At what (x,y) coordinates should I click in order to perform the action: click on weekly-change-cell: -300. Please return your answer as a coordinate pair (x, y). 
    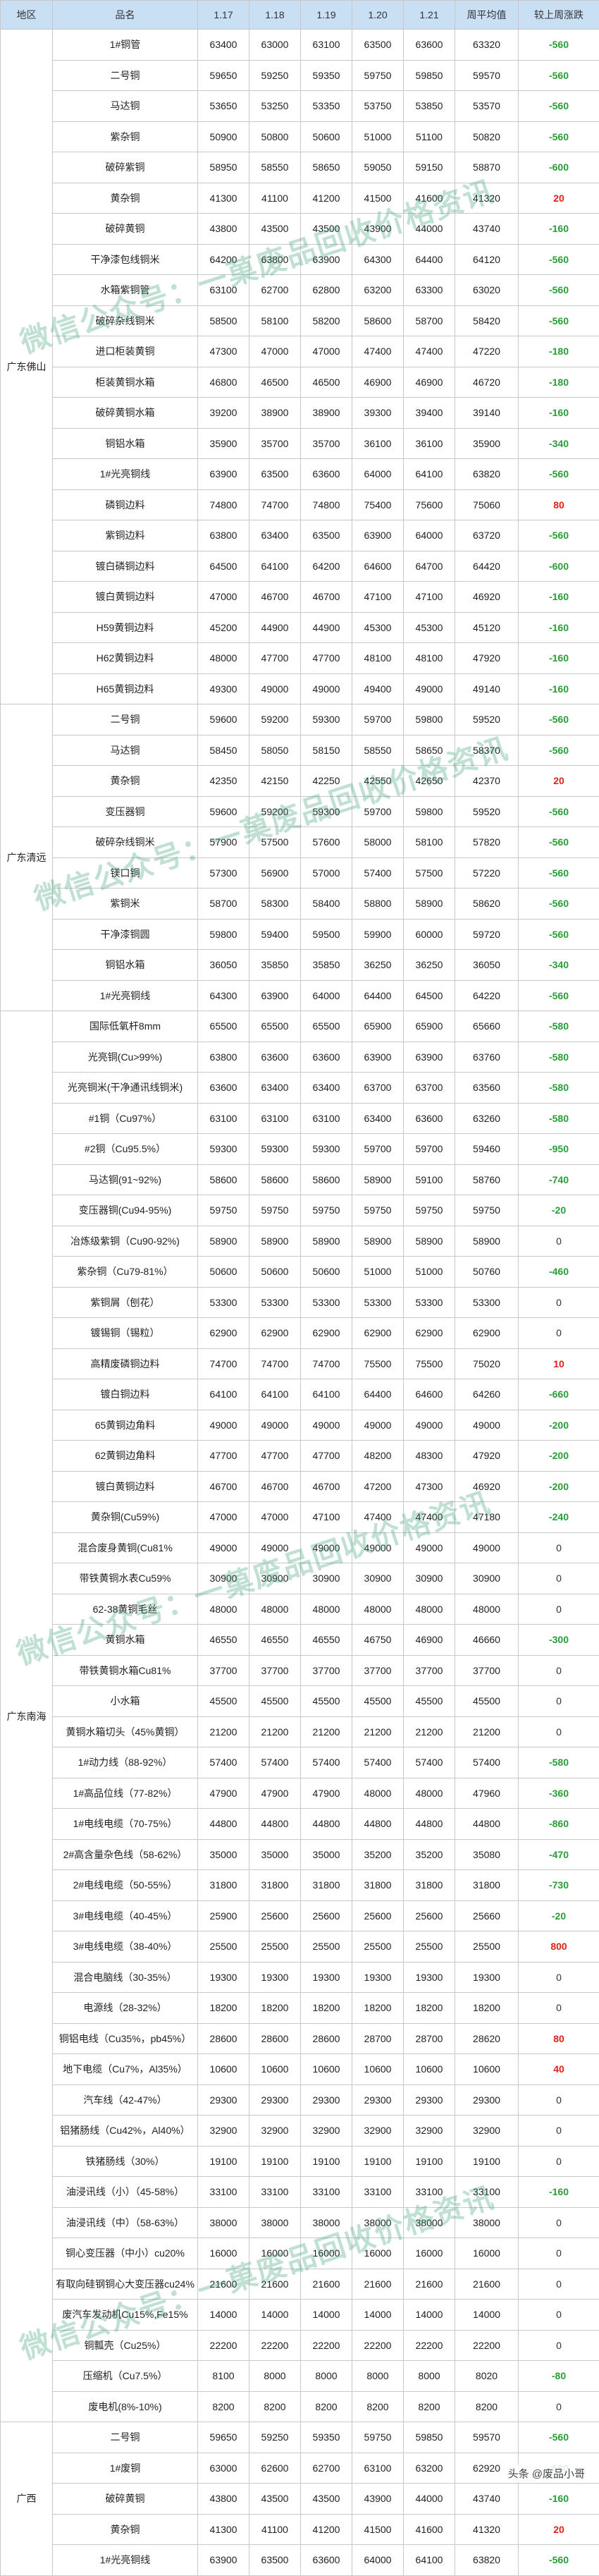
    Looking at the image, I should click on (559, 1641).